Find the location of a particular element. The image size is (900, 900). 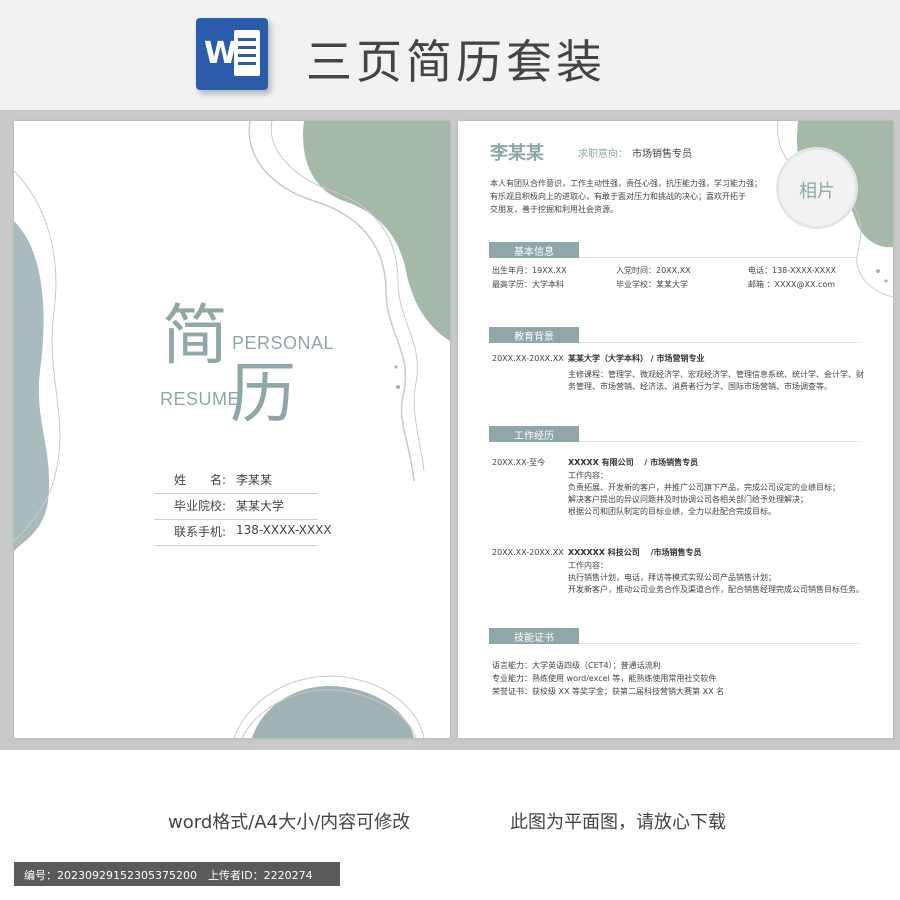

cover-row-label: 姓 名: is located at coordinates (200, 480).